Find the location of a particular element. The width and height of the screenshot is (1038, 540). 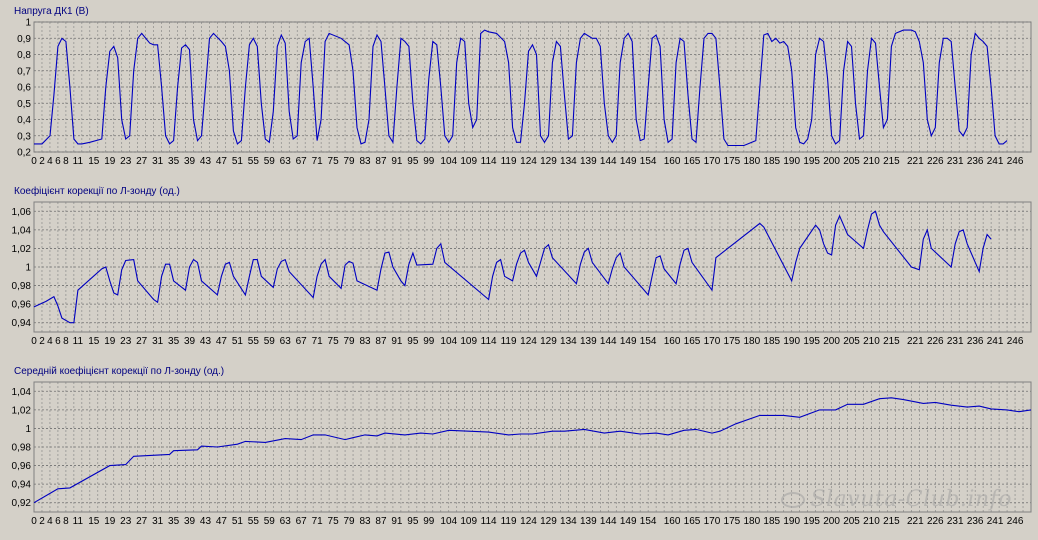

y-tick-label: 0,4 is located at coordinates (24, 120).